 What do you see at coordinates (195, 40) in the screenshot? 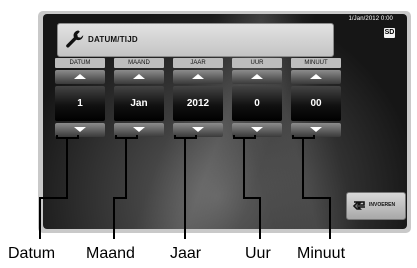
I see `title-bar: DATUM/TIJD` at bounding box center [195, 40].